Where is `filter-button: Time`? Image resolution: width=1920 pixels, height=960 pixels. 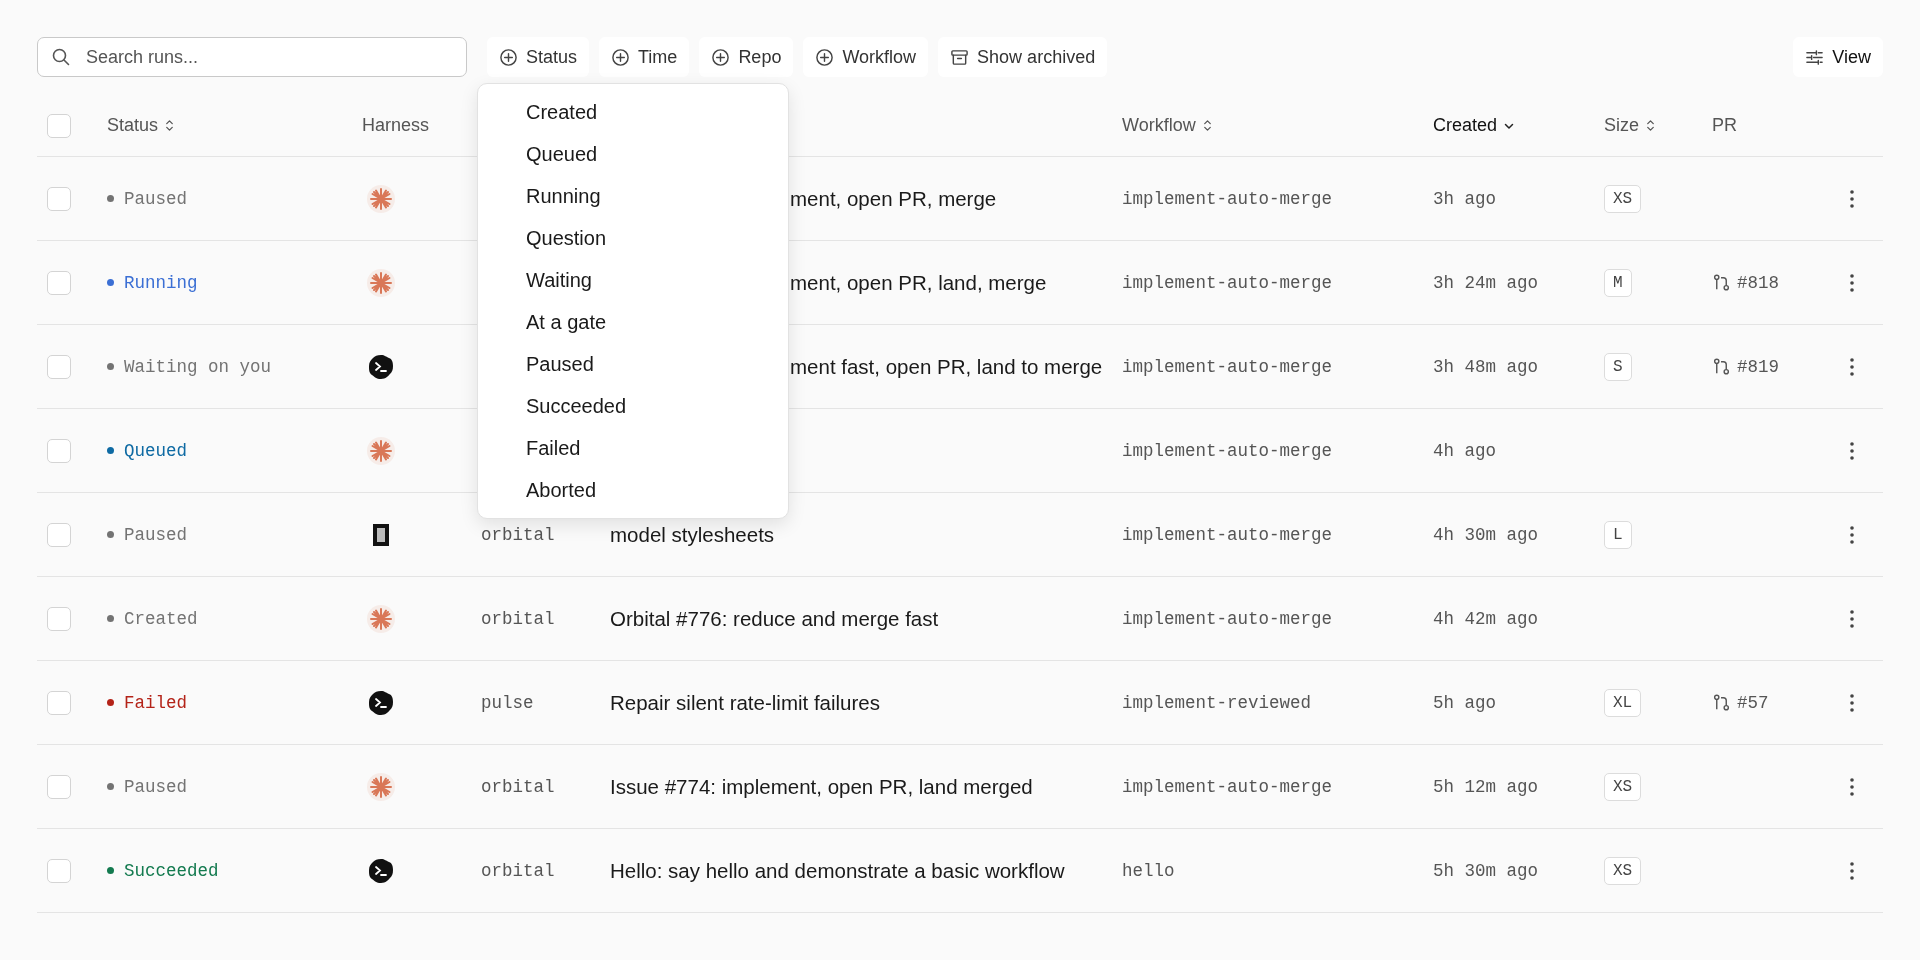 filter-button: Time is located at coordinates (644, 57).